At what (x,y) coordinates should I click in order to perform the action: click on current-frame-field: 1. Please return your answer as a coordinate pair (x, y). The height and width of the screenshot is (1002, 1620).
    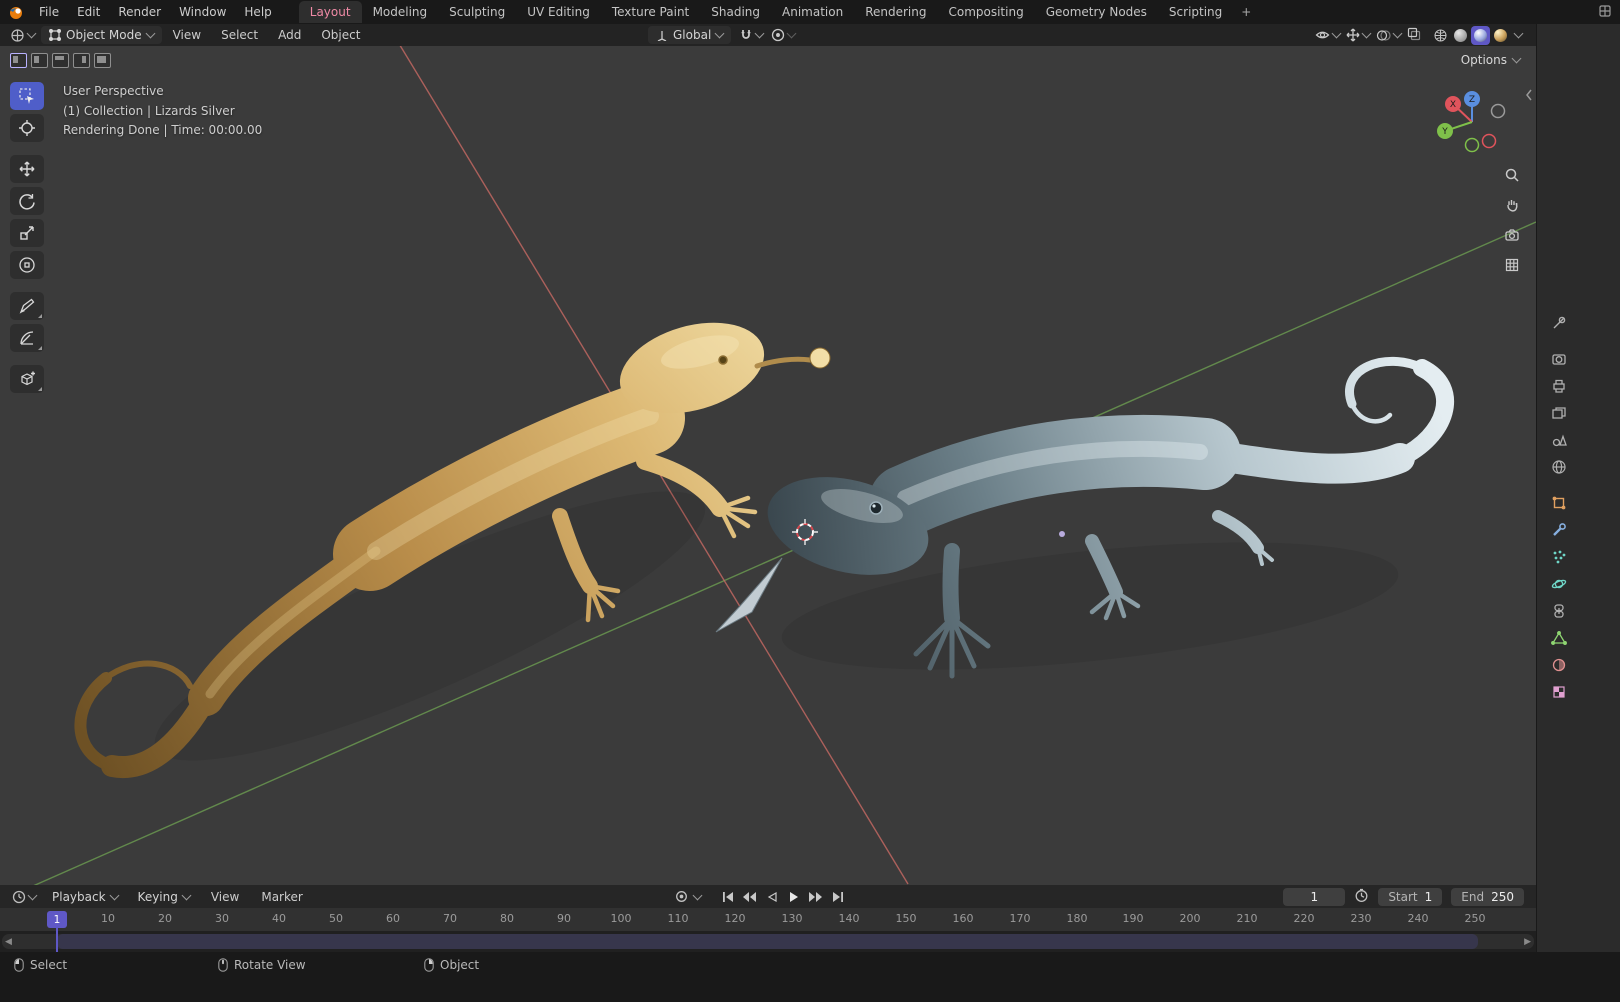
    Looking at the image, I should click on (1314, 896).